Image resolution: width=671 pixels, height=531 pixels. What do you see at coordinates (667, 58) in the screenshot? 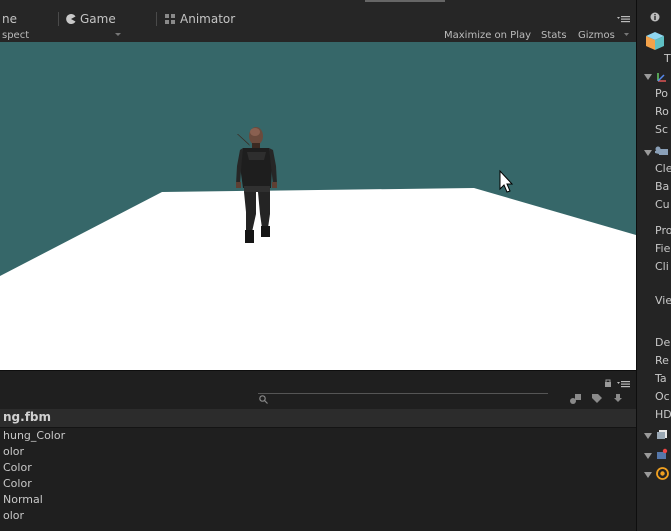
I see `object-name-field: T` at bounding box center [667, 58].